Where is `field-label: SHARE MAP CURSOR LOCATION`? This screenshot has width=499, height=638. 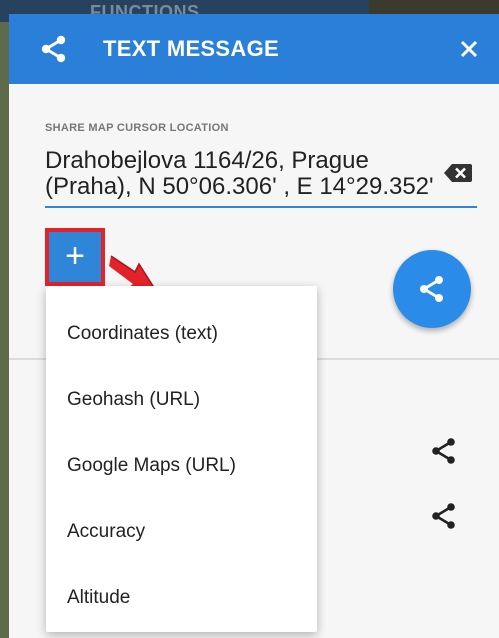
field-label: SHARE MAP CURSOR LOCATION is located at coordinates (137, 128).